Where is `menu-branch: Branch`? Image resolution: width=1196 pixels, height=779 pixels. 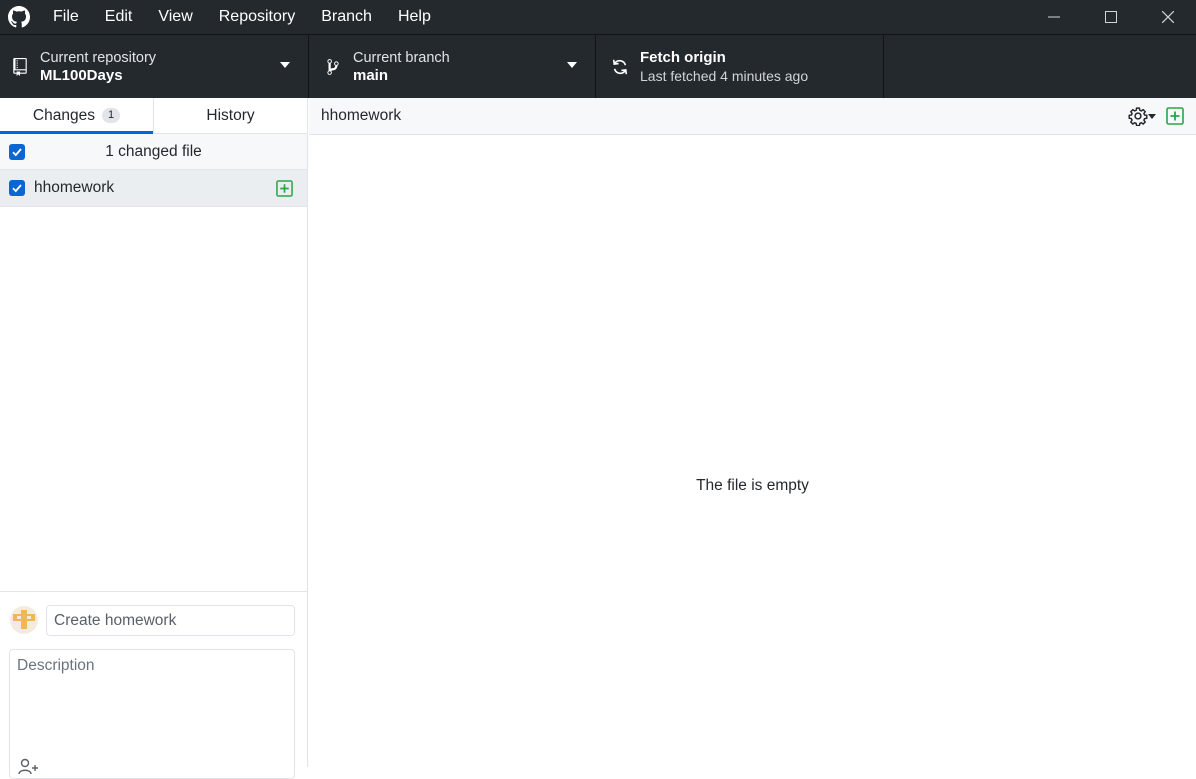 menu-branch: Branch is located at coordinates (346, 17).